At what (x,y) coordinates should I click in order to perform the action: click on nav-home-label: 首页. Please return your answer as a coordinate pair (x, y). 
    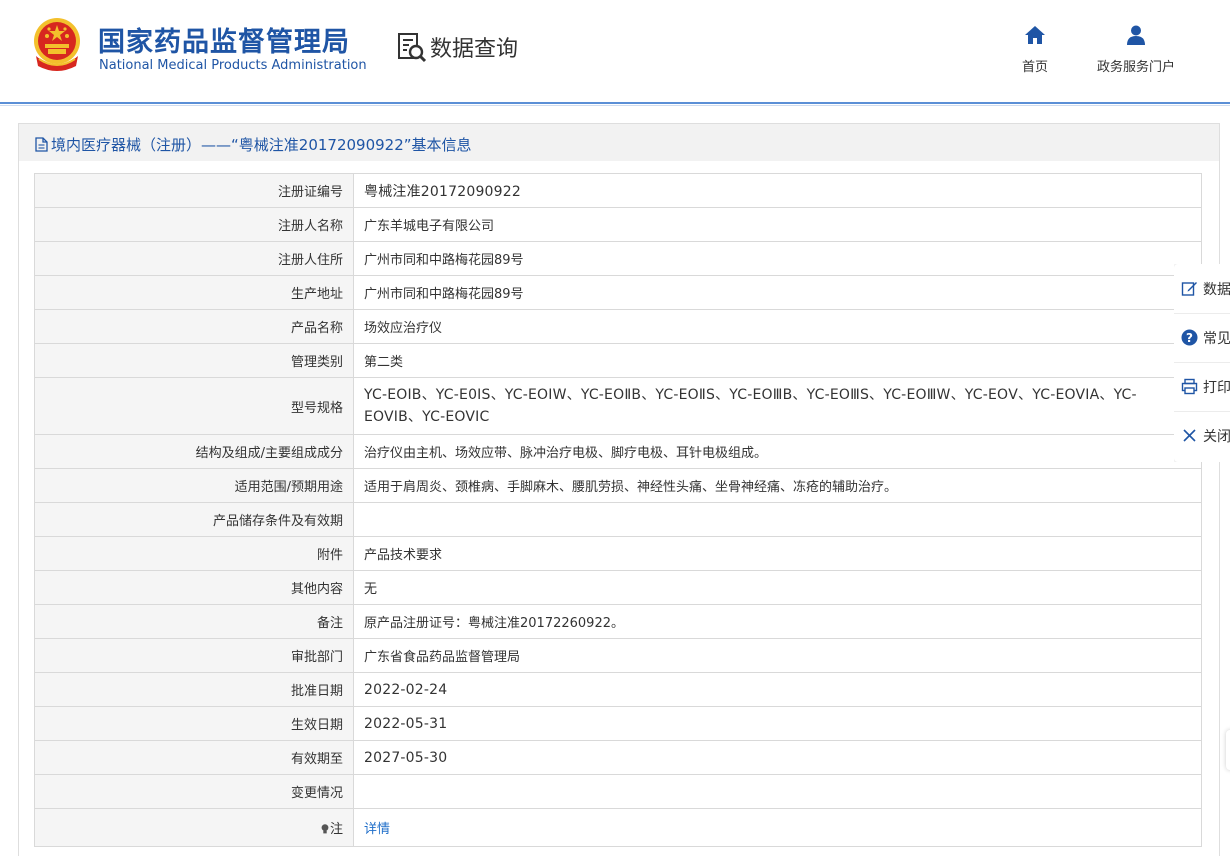
    Looking at the image, I should click on (1034, 67).